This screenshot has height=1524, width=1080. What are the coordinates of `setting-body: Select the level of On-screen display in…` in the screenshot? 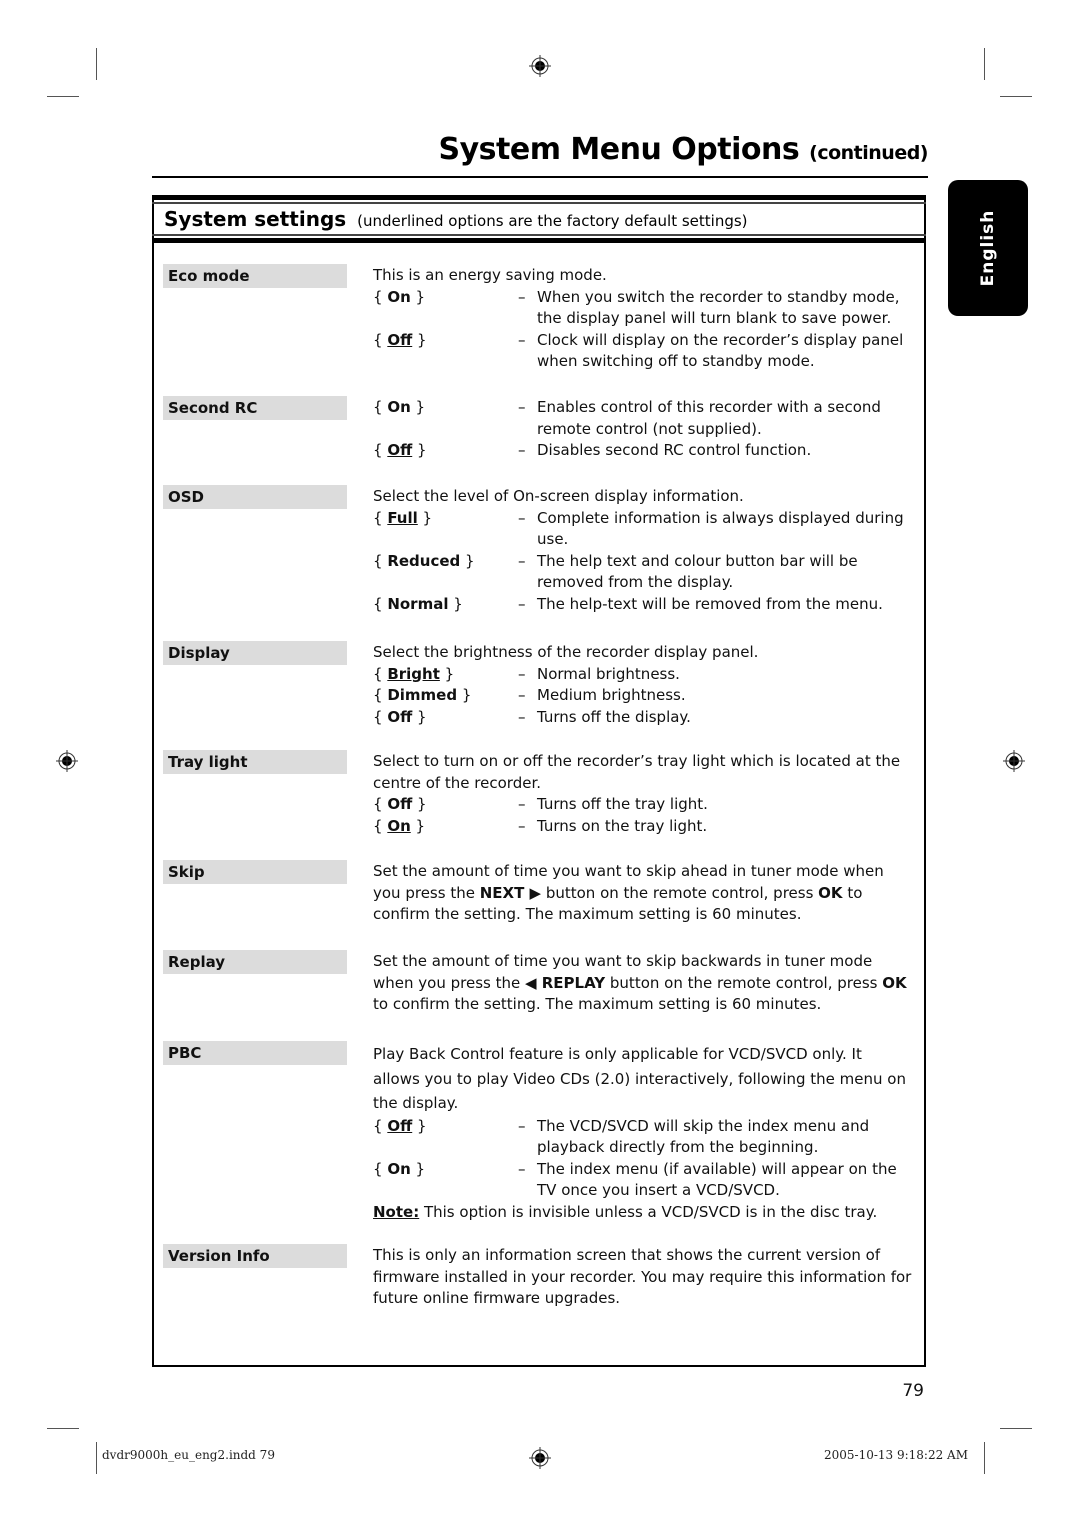 It's located at (643, 550).